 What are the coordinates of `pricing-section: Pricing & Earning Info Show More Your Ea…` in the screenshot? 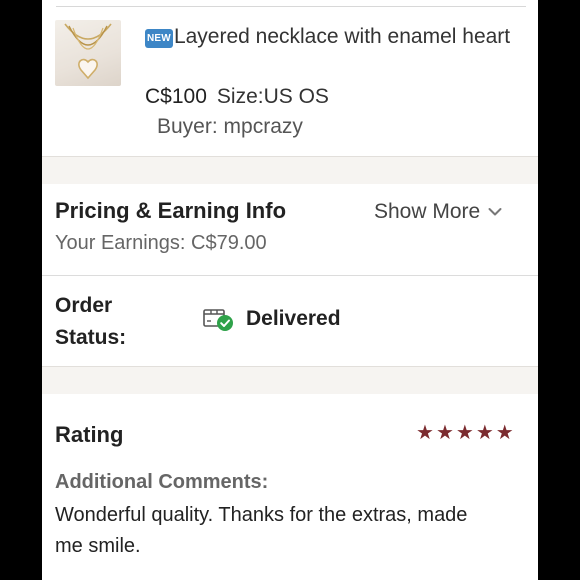 It's located at (290, 230).